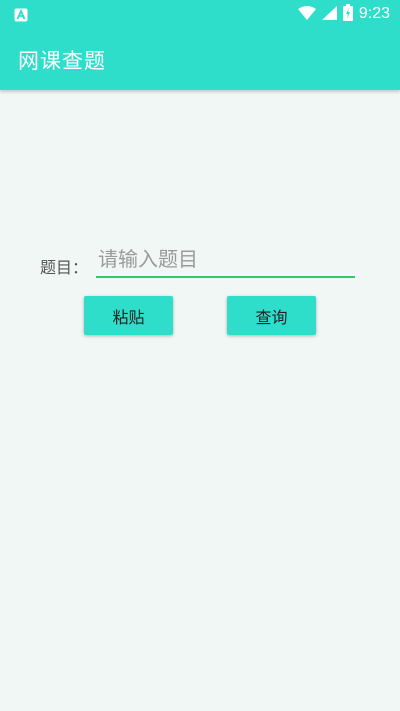 Image resolution: width=400 pixels, height=711 pixels. I want to click on question-form-row: 题目：, so click(200, 264).